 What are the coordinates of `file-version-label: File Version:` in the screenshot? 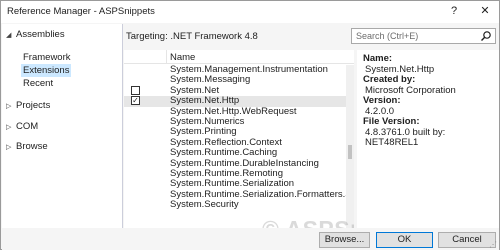 It's located at (391, 121).